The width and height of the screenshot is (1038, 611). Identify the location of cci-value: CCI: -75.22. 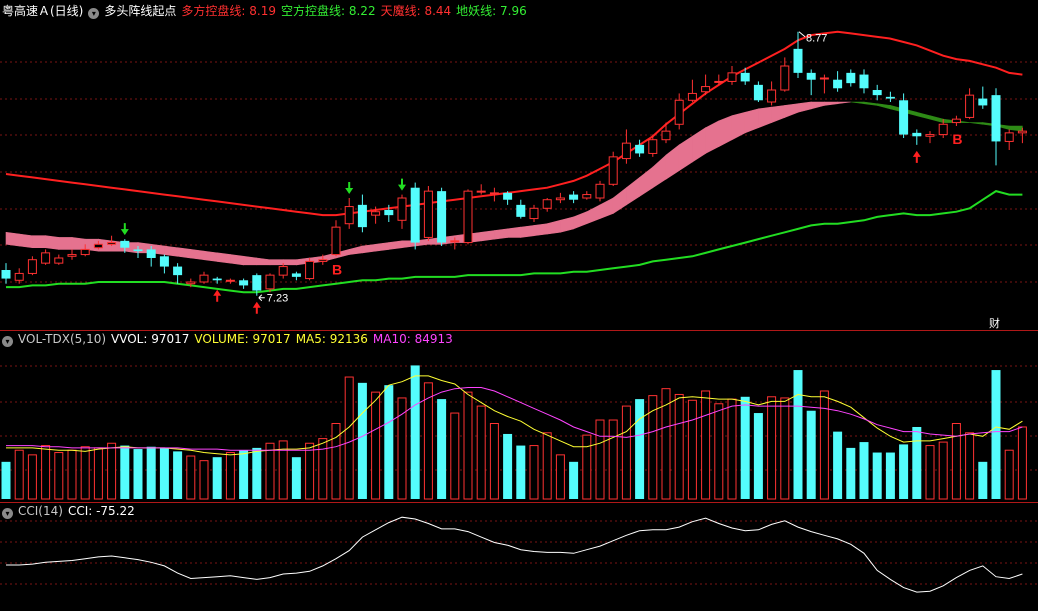
(101, 511).